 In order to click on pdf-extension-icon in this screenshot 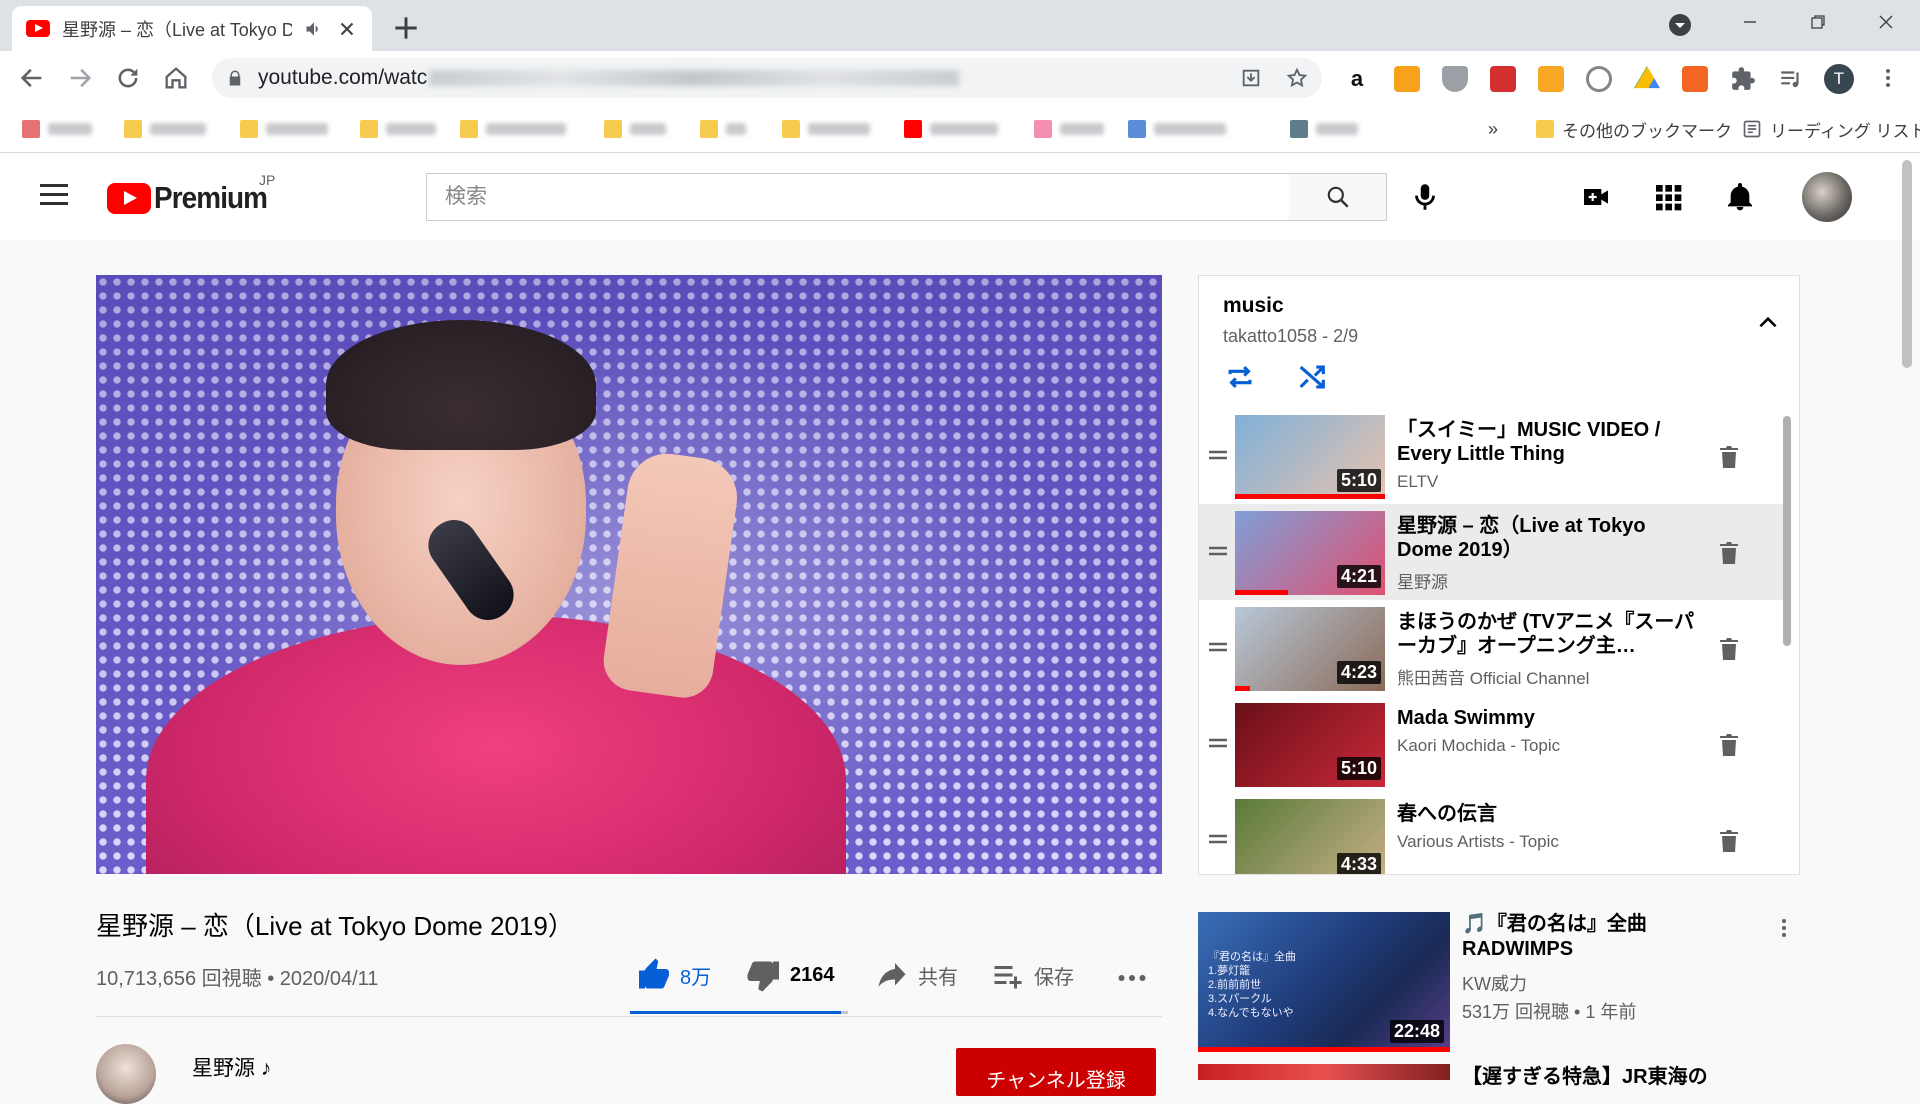, I will do `click(1503, 79)`.